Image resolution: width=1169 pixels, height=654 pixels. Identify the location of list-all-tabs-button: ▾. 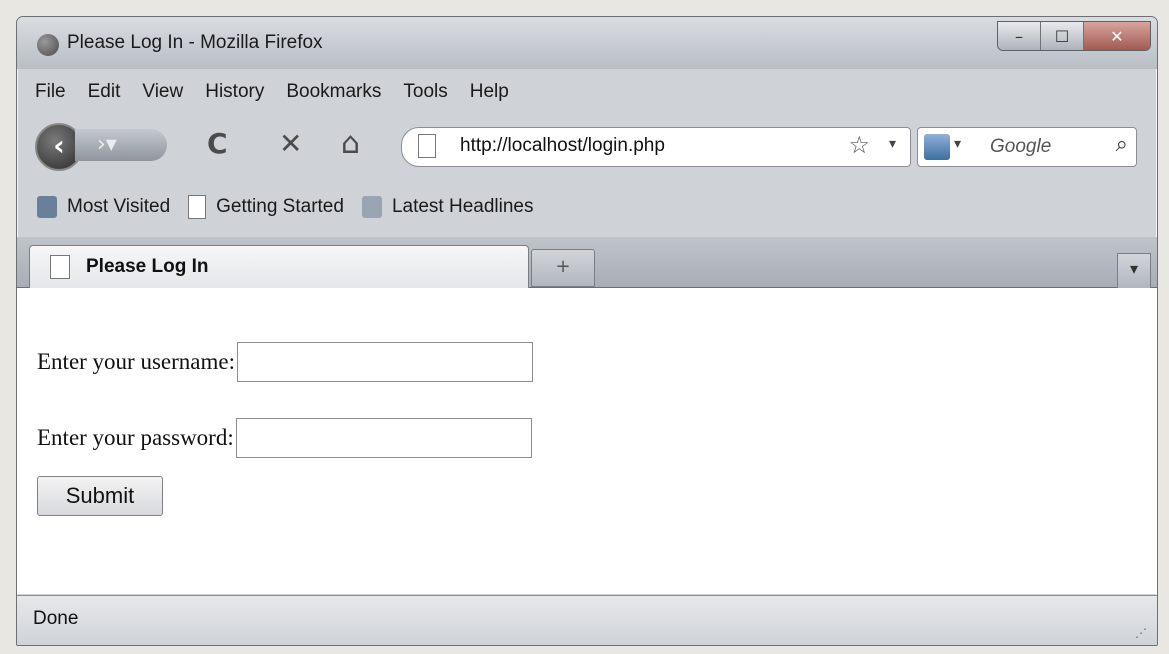
(1134, 271).